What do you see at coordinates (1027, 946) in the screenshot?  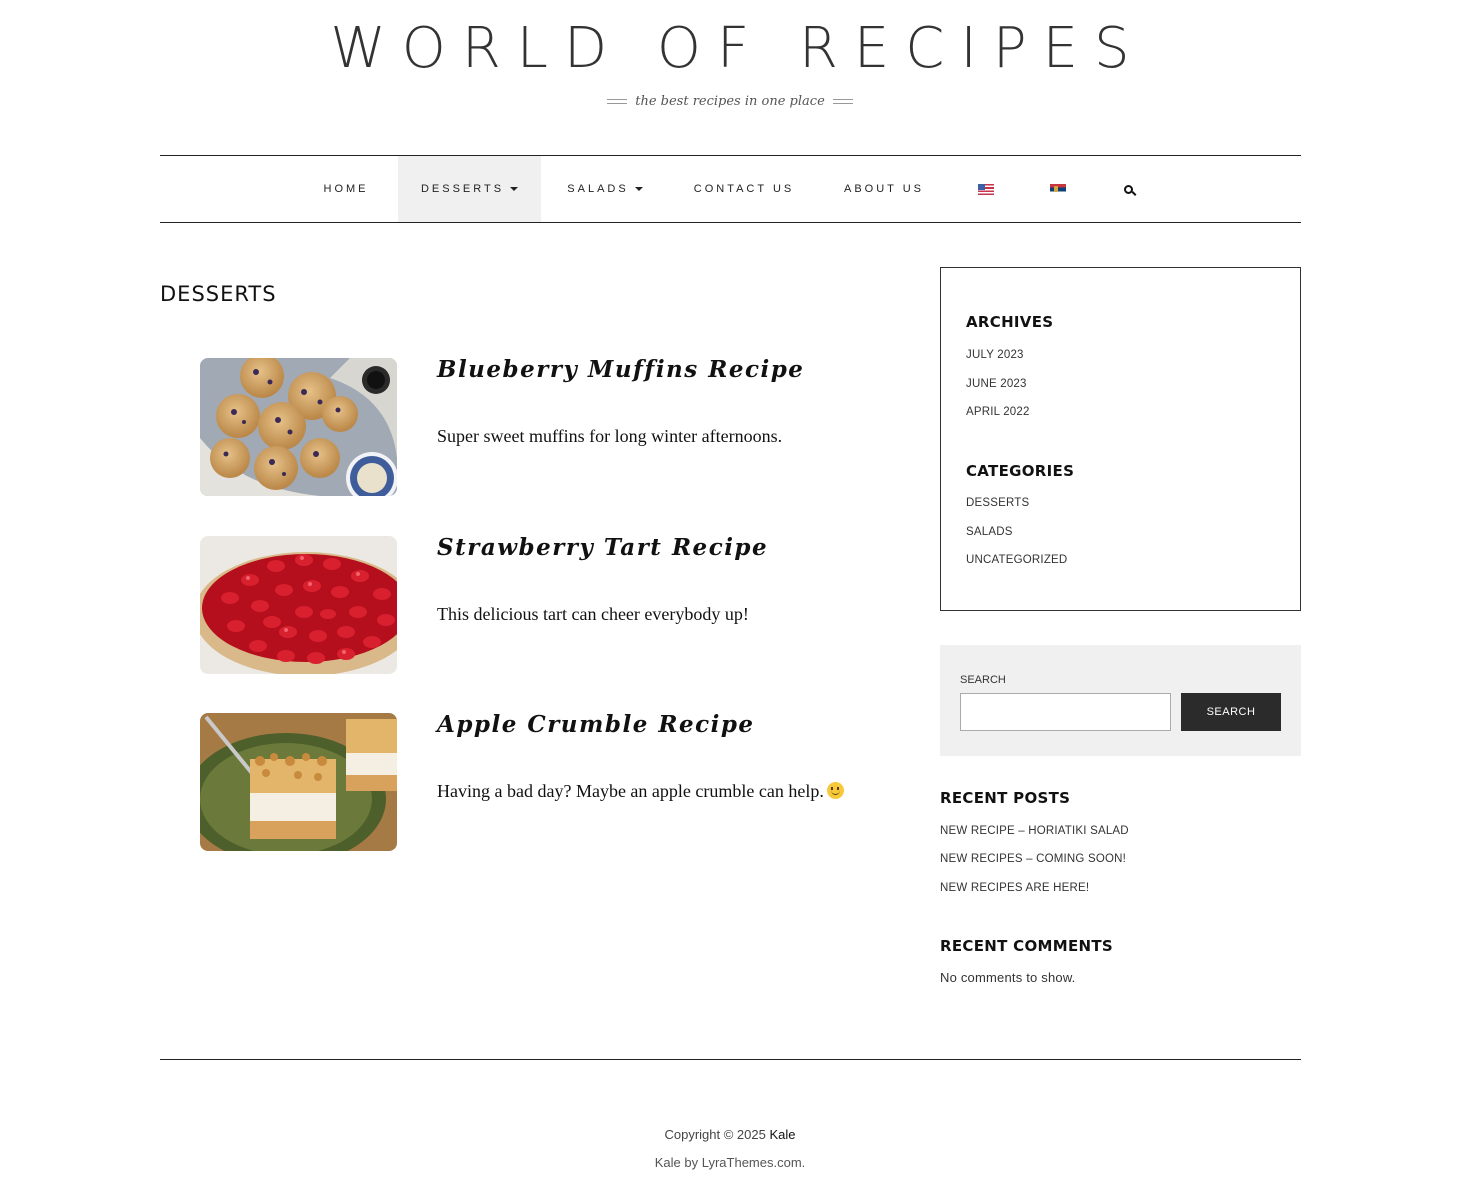 I see `recent-comments-title: RECENT COMMENTS` at bounding box center [1027, 946].